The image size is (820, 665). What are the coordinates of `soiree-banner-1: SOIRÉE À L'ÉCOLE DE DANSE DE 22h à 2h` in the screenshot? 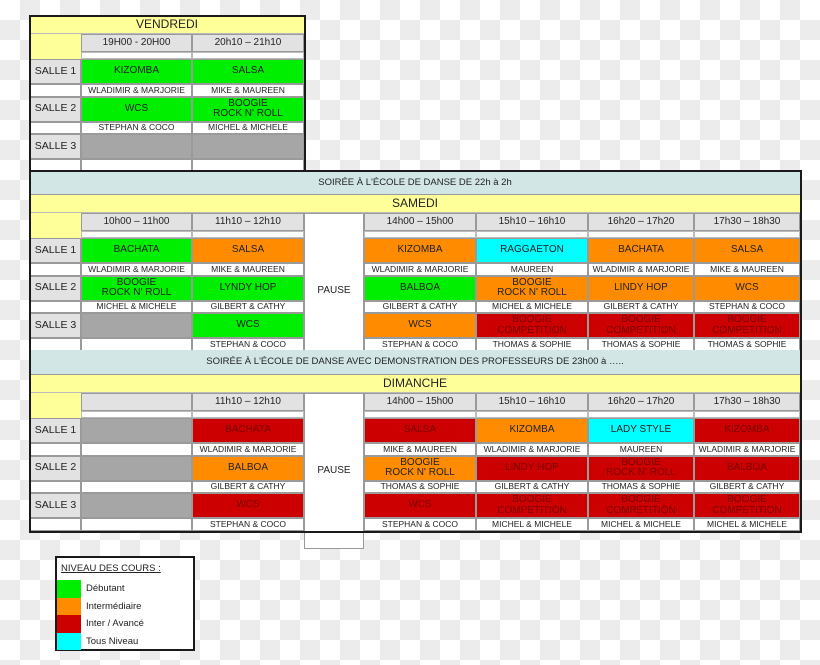 It's located at (415, 183).